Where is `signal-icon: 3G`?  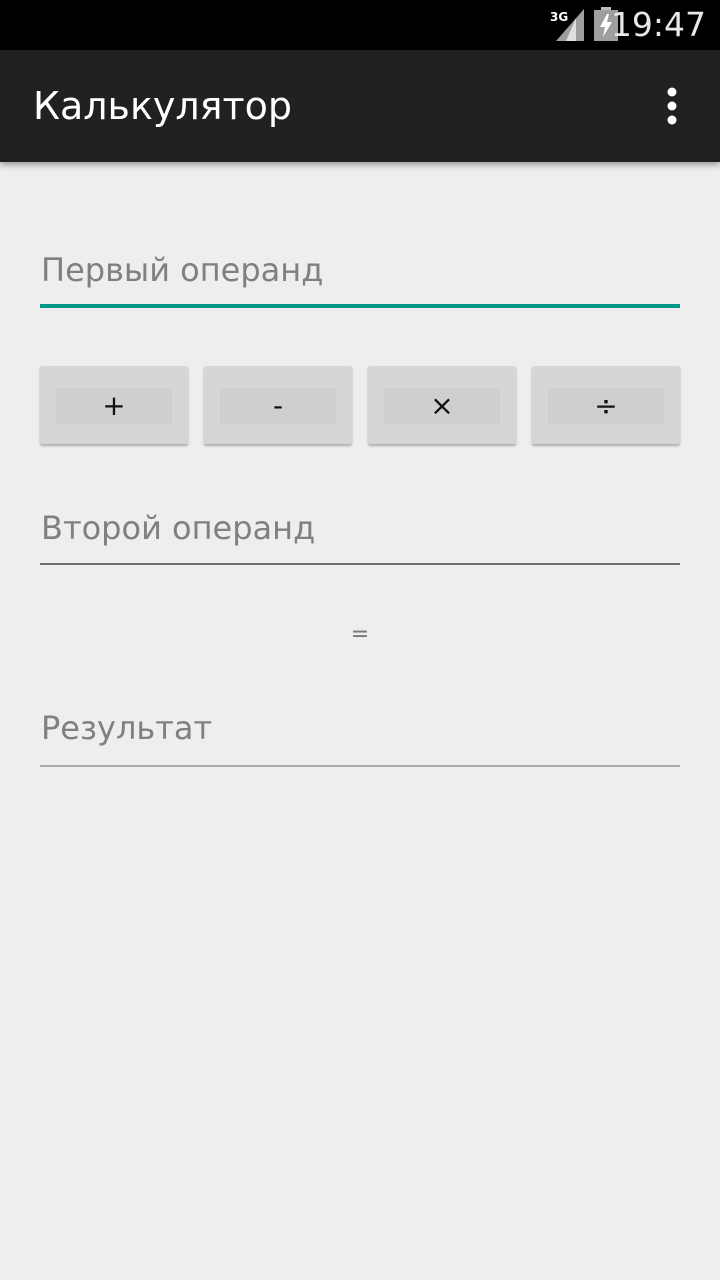
signal-icon: 3G is located at coordinates (567, 25).